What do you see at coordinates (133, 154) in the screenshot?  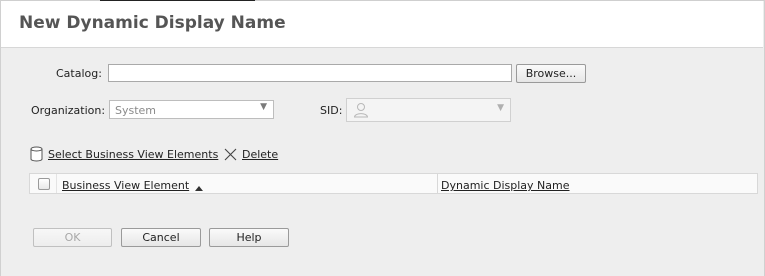 I see `select-business-view-elements-link: Select Business View Elements` at bounding box center [133, 154].